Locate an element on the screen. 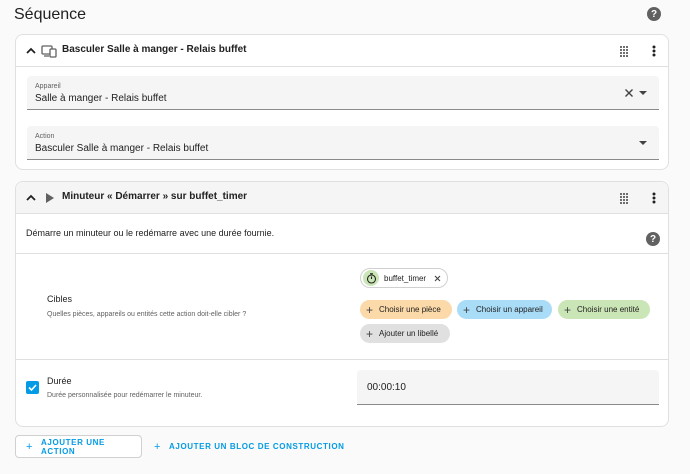  action-select-label: Action is located at coordinates (45, 136).